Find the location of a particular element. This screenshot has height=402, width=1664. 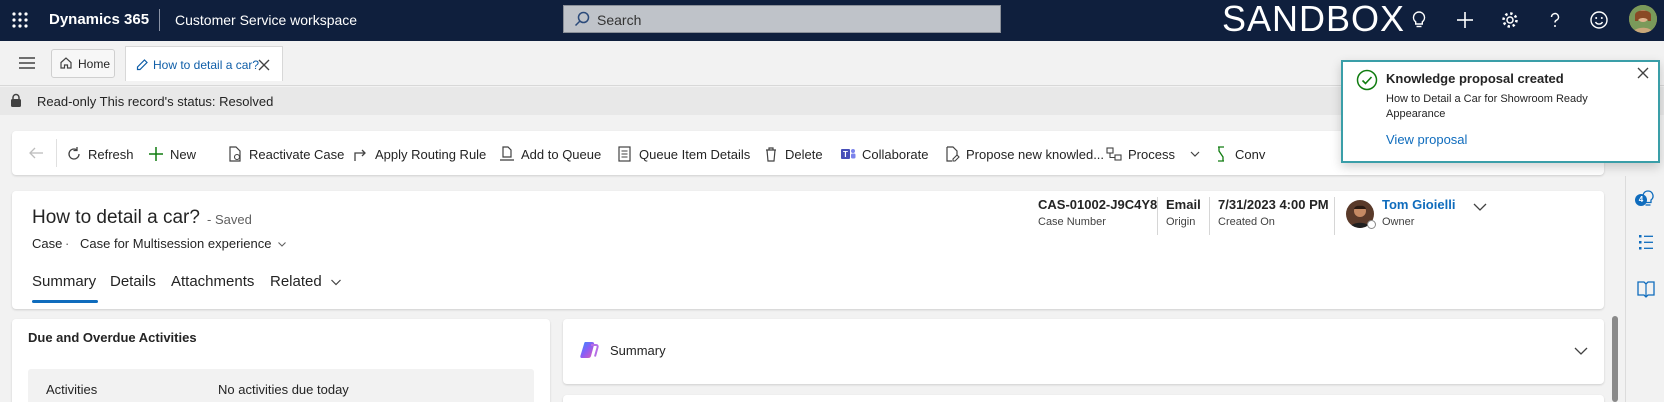

home-icon is located at coordinates (66, 63).